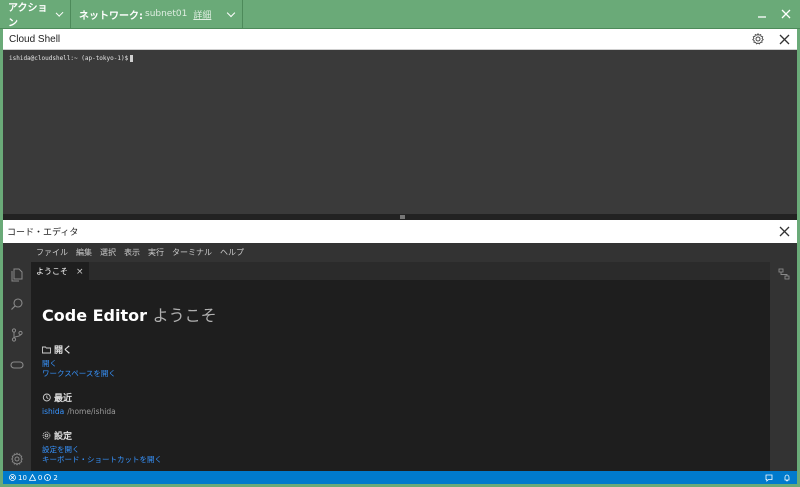 This screenshot has width=800, height=487. I want to click on open-heading-label: 開く, so click(63, 350).